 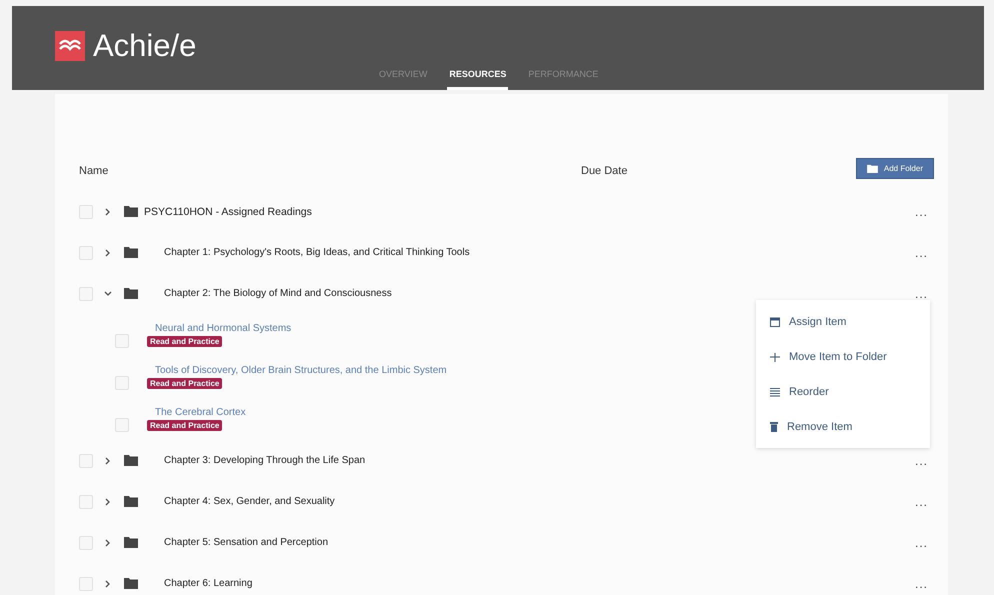 I want to click on folder-title: Chapter 3: Developing Through the Life Span, so click(x=265, y=460).